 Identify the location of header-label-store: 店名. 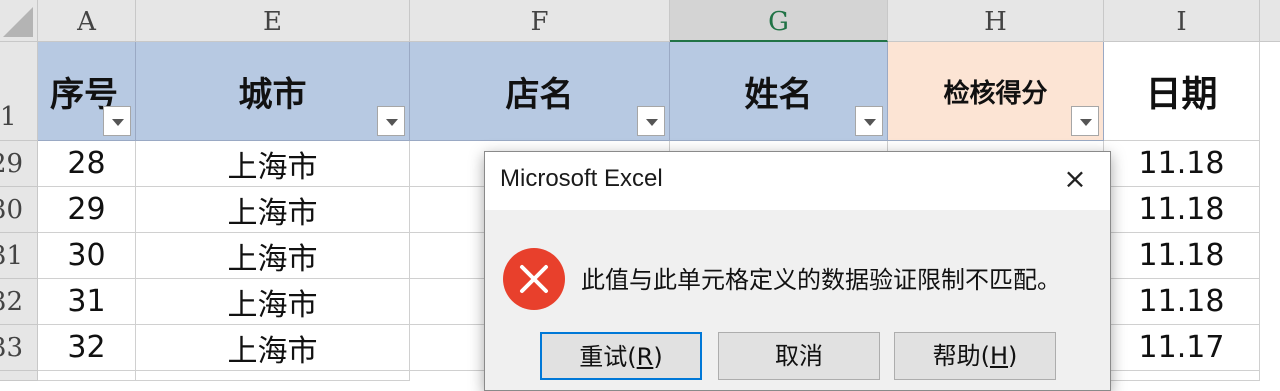
(539, 94).